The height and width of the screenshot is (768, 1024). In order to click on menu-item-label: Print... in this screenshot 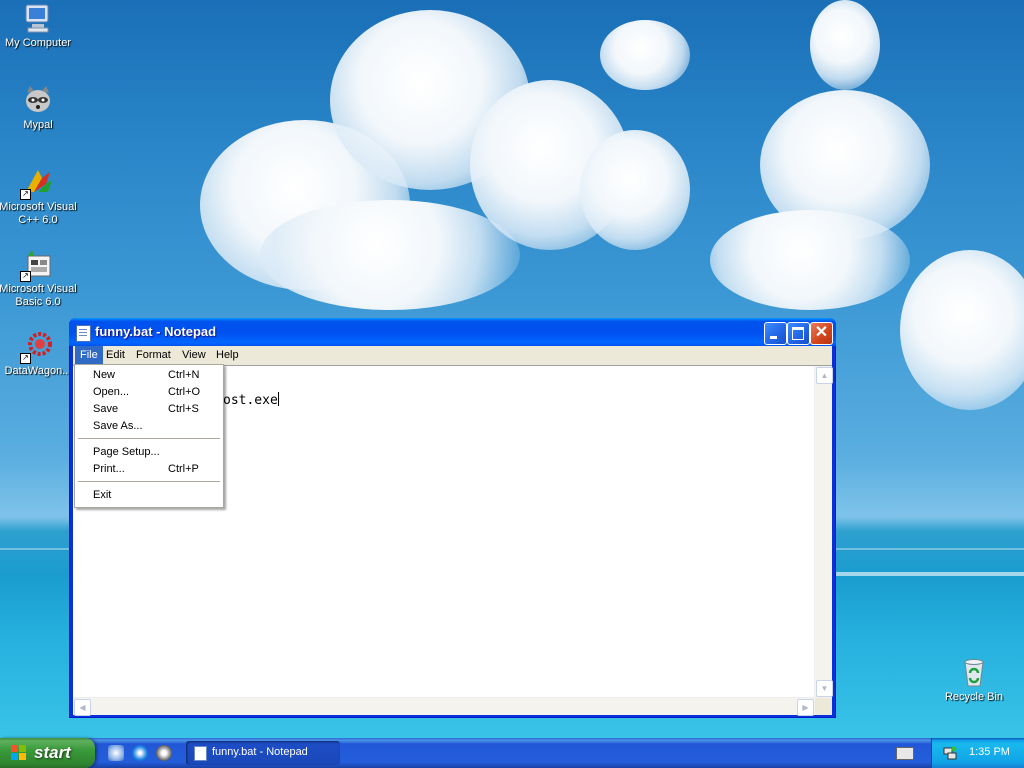, I will do `click(109, 469)`.